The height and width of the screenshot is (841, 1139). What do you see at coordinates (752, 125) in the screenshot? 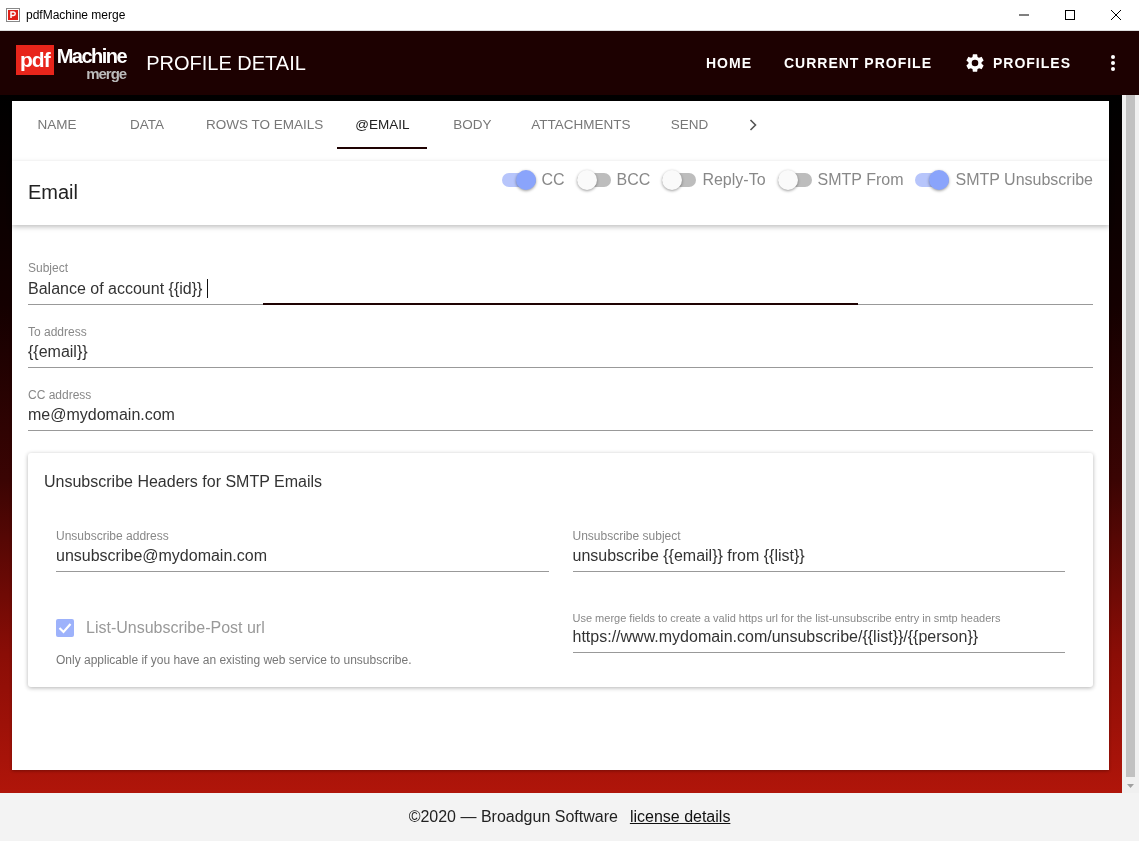
I see `chevron-right-icon` at bounding box center [752, 125].